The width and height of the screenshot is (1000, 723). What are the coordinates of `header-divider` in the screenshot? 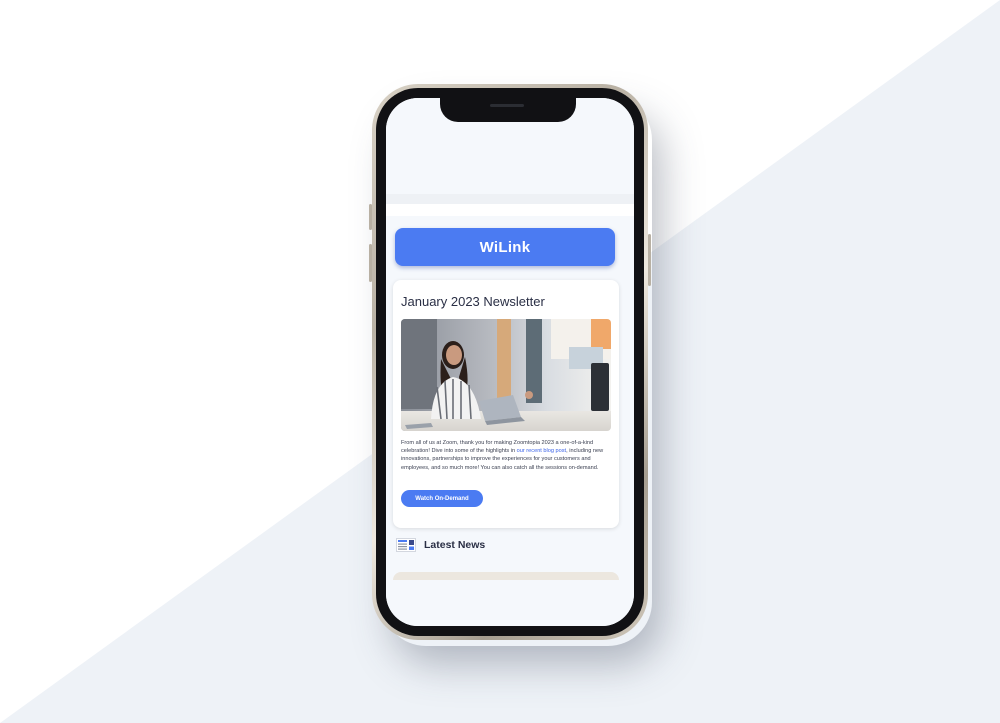 It's located at (510, 199).